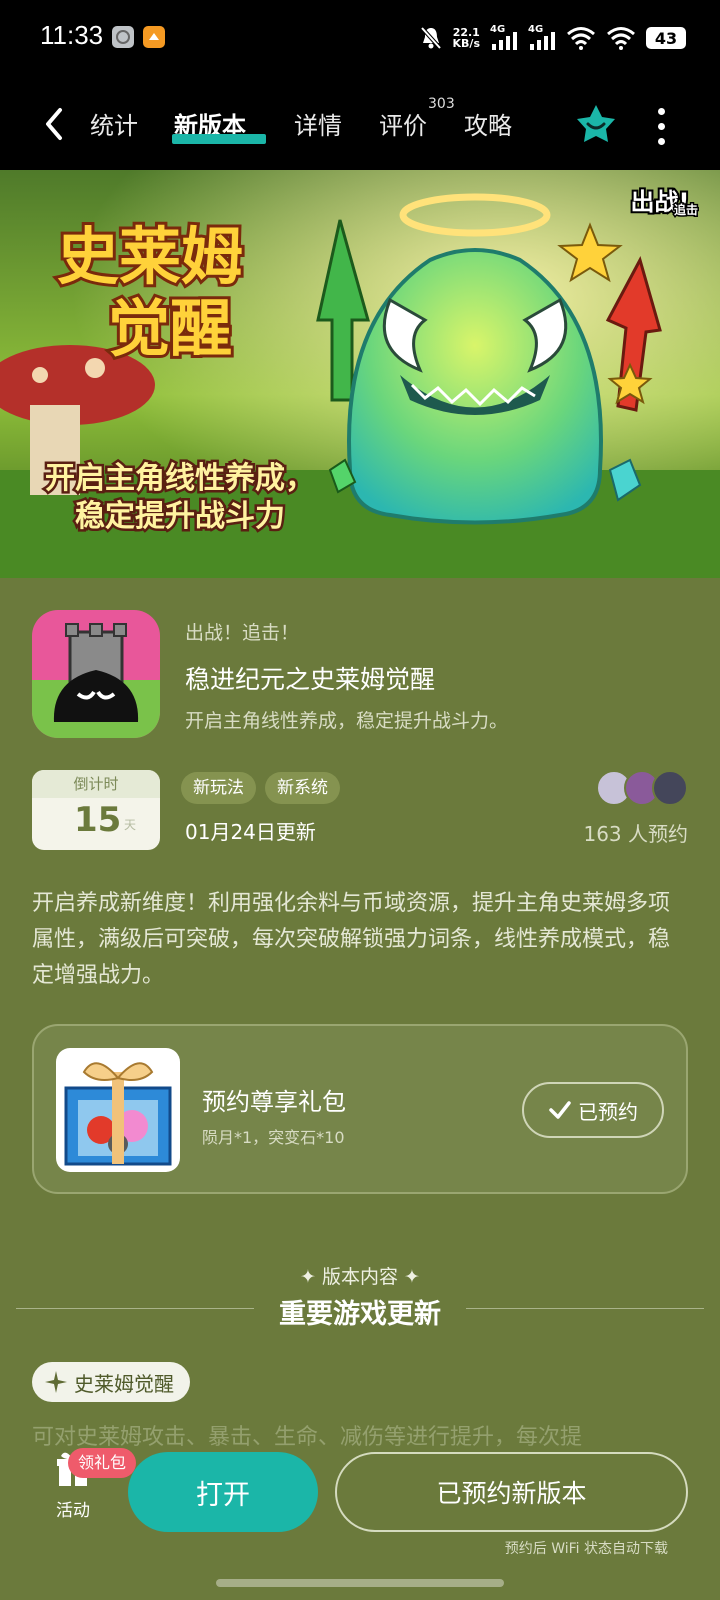 This screenshot has width=720, height=1600. I want to click on feature-chip-label: 史莱姆觉醒, so click(124, 1383).